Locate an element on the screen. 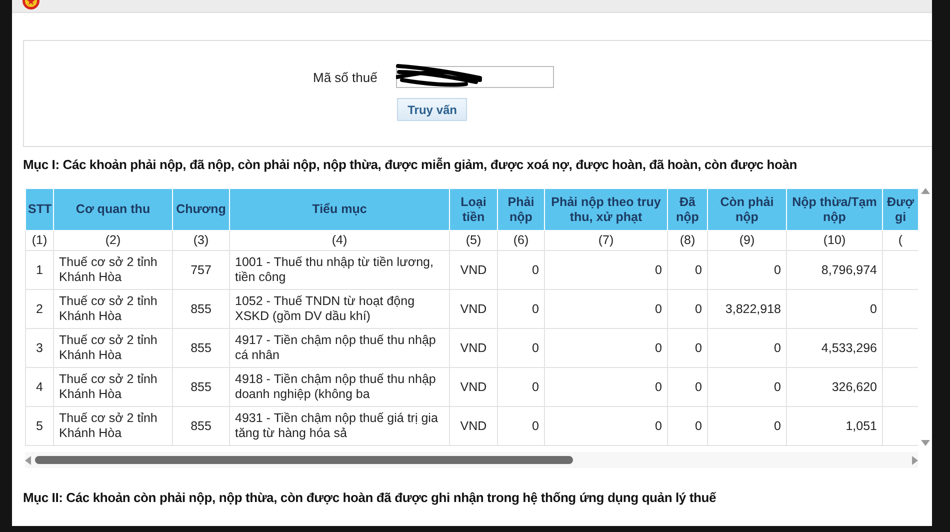 The image size is (950, 532). scroll-up-icon is located at coordinates (925, 191).